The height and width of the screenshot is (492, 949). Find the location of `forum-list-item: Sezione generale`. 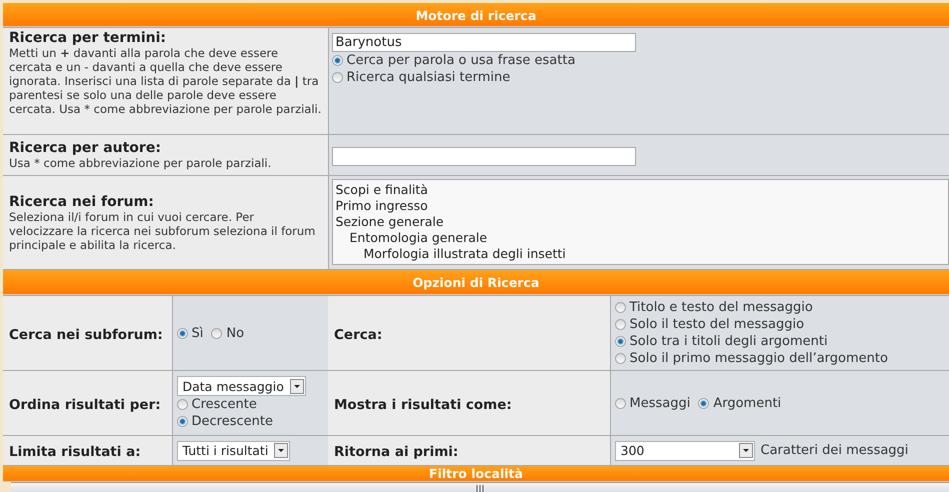

forum-list-item: Sezione generale is located at coordinates (640, 222).